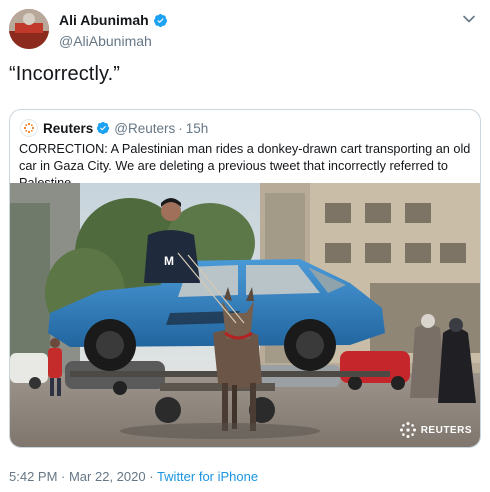 The height and width of the screenshot is (492, 490). What do you see at coordinates (65, 74) in the screenshot?
I see `tweet-text: “Incorrectly.”` at bounding box center [65, 74].